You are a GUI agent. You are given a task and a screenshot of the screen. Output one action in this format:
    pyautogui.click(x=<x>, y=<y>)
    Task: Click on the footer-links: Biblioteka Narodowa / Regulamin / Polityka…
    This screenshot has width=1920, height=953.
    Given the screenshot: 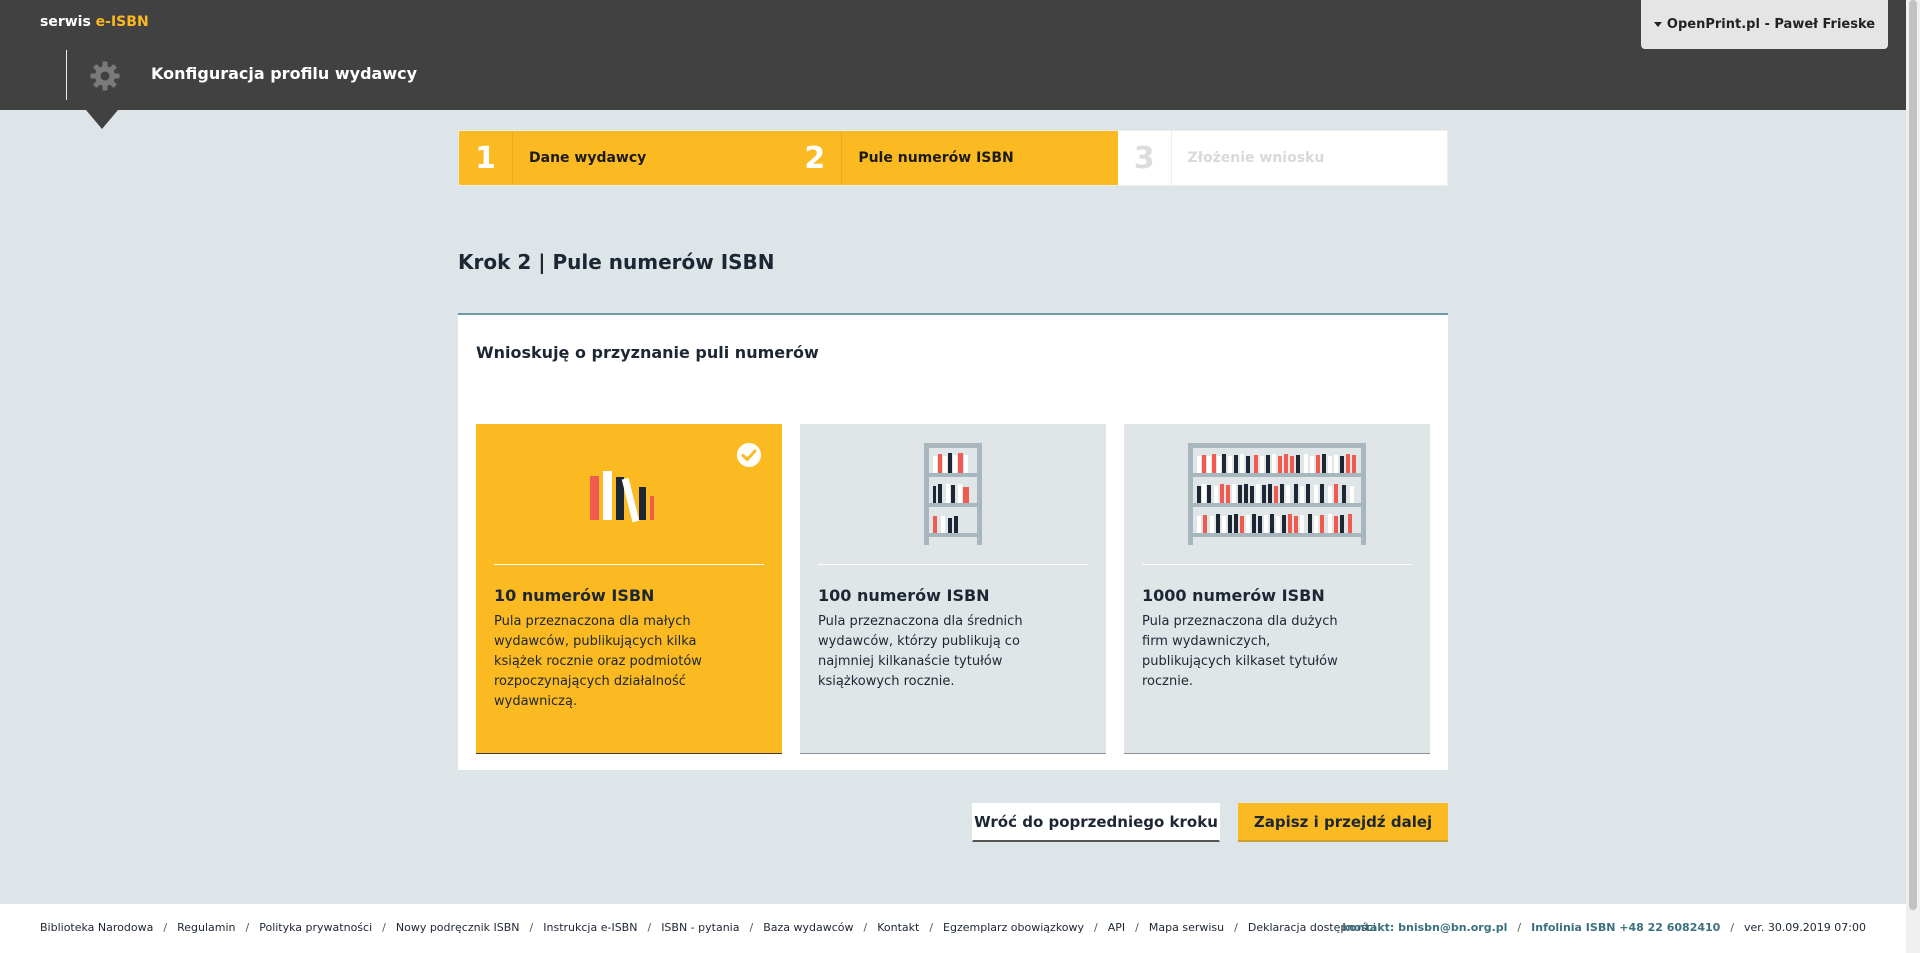 What is the action you would take?
    pyautogui.click(x=708, y=927)
    